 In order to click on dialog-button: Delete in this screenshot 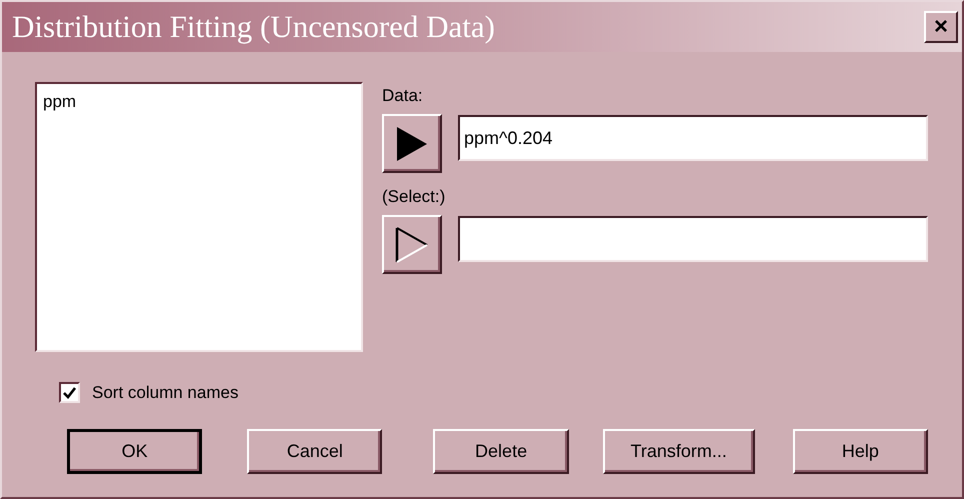, I will do `click(501, 451)`.